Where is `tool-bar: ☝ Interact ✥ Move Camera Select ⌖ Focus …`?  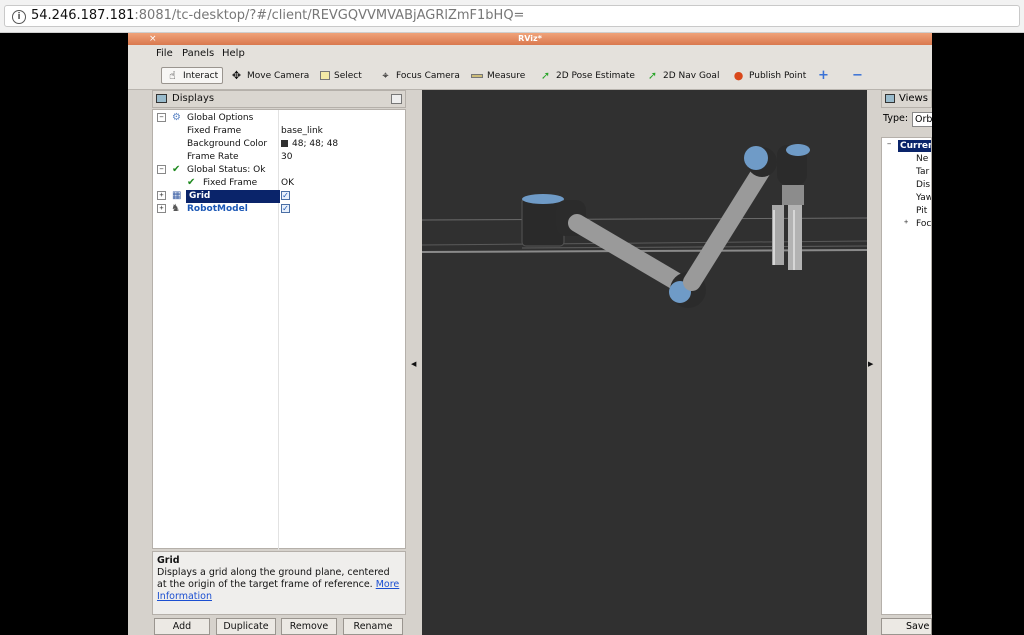
tool-bar: ☝ Interact ✥ Move Camera Select ⌖ Focus … is located at coordinates (530, 76).